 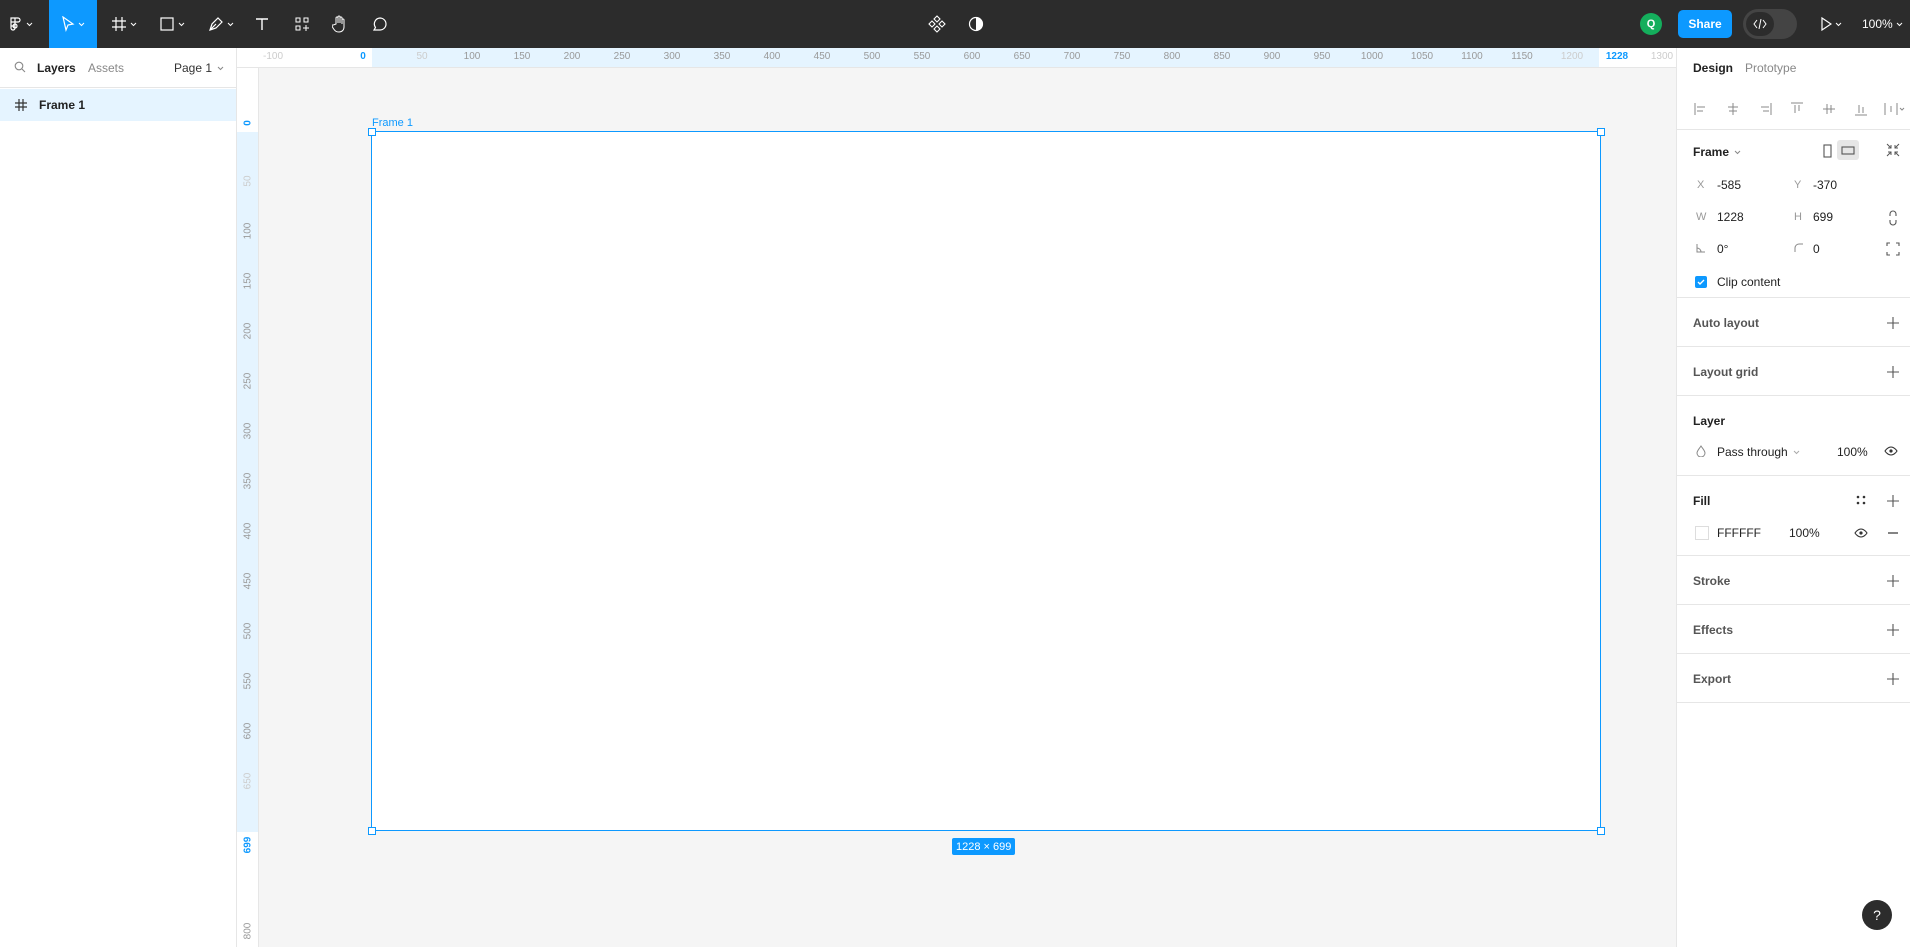 What do you see at coordinates (1848, 150) in the screenshot?
I see `landscape-button` at bounding box center [1848, 150].